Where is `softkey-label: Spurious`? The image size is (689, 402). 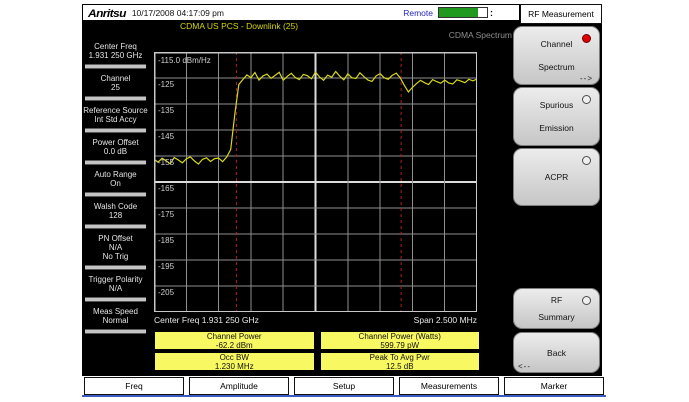 softkey-label: Spurious is located at coordinates (556, 105).